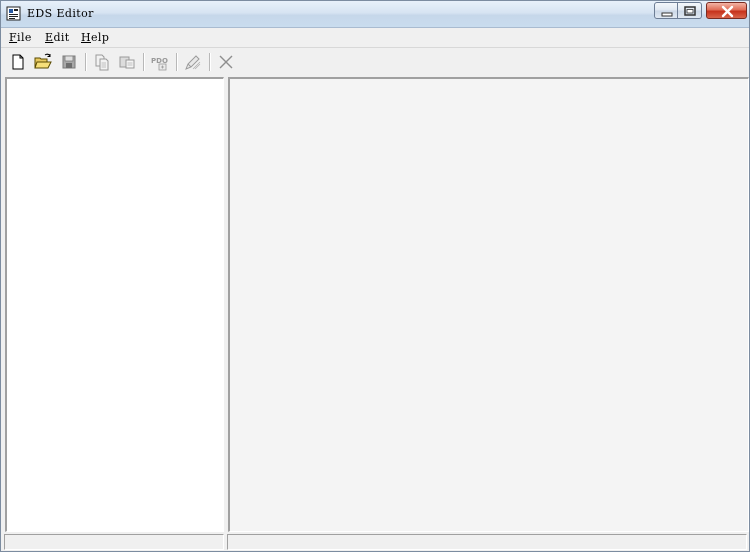 Image resolution: width=750 pixels, height=552 pixels. I want to click on close-icon, so click(727, 11).